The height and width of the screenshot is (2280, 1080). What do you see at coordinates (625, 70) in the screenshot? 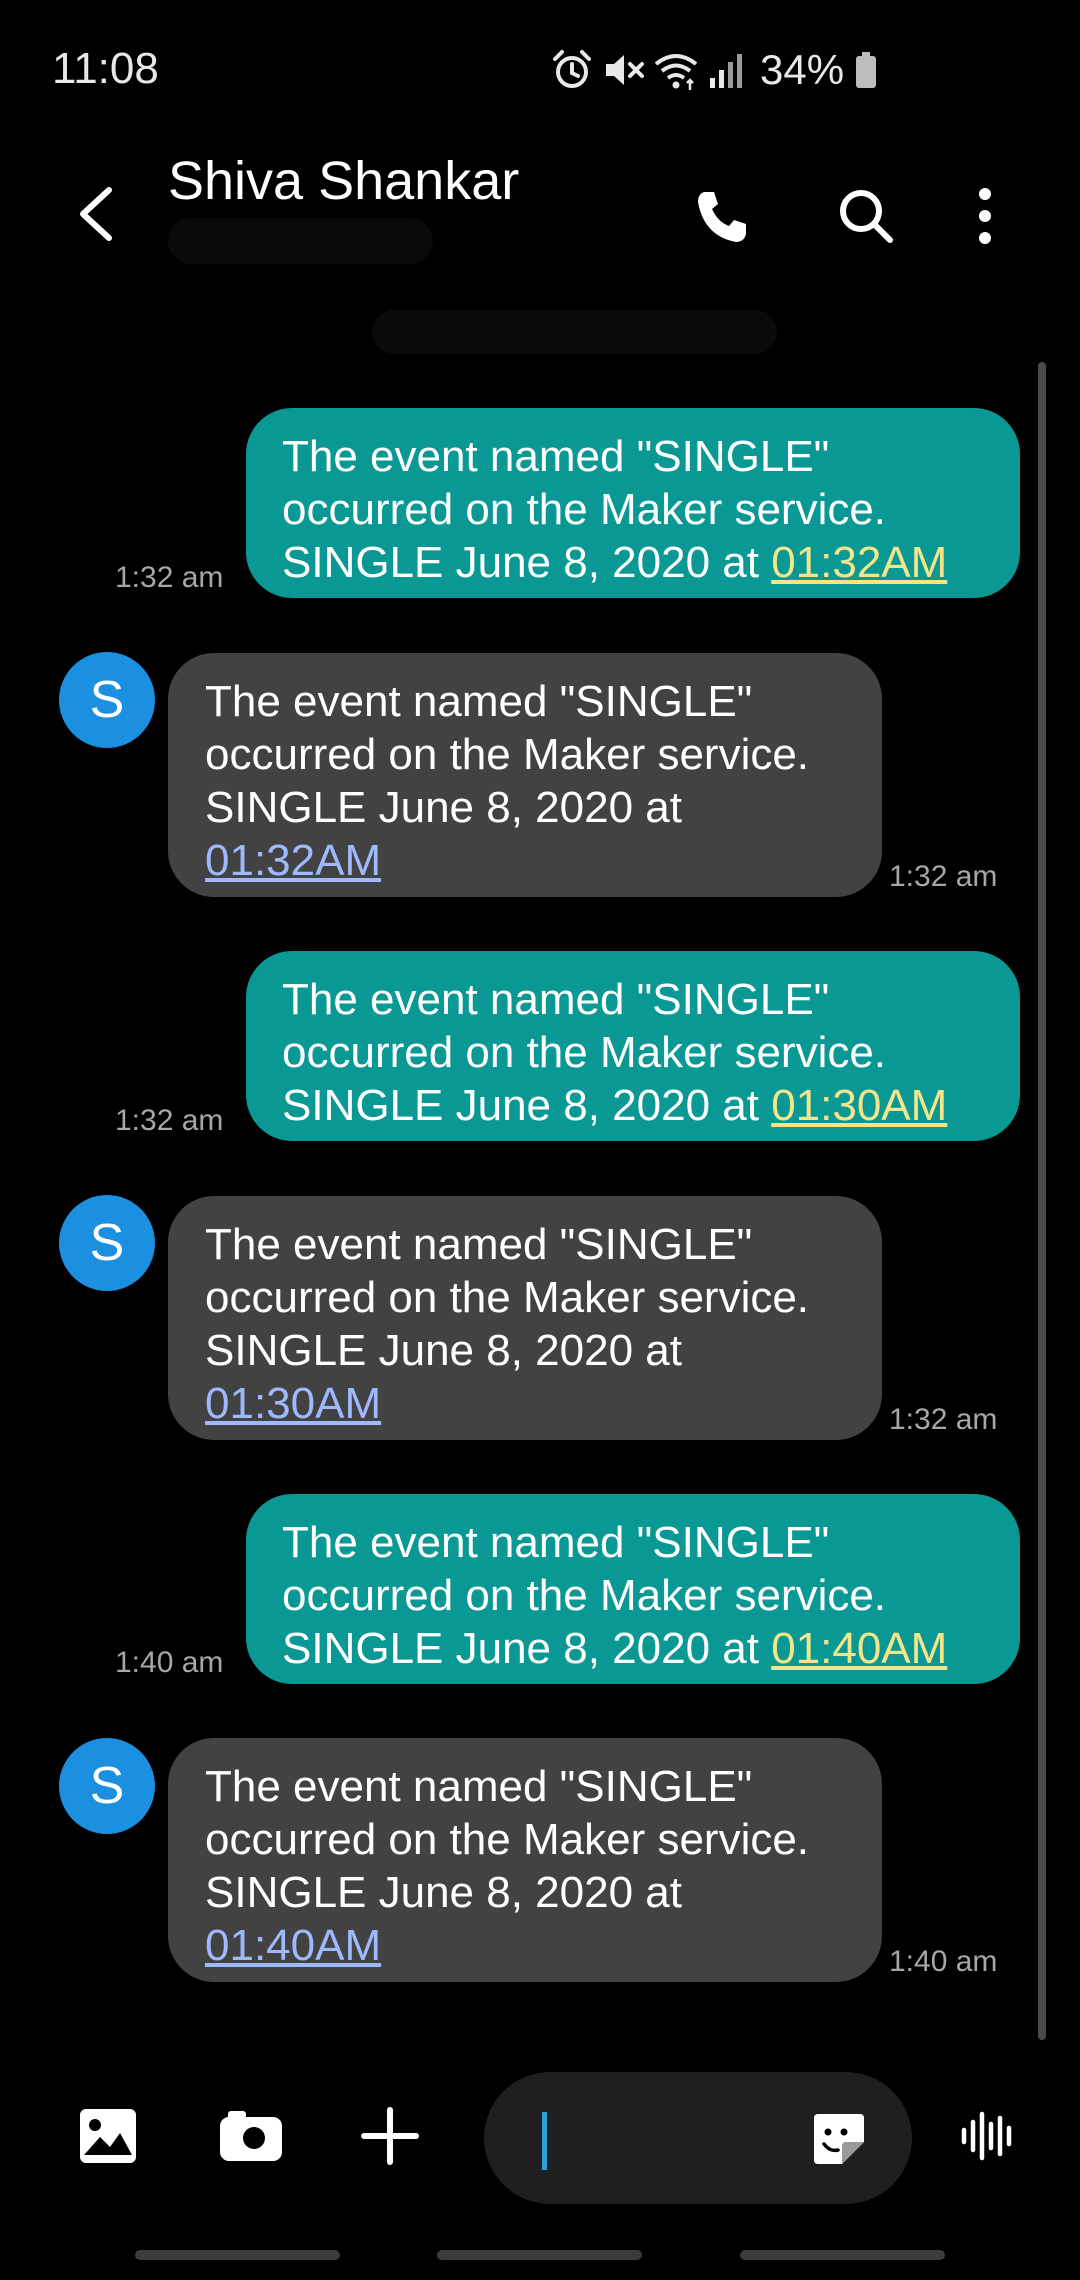
I see `mute-icon` at bounding box center [625, 70].